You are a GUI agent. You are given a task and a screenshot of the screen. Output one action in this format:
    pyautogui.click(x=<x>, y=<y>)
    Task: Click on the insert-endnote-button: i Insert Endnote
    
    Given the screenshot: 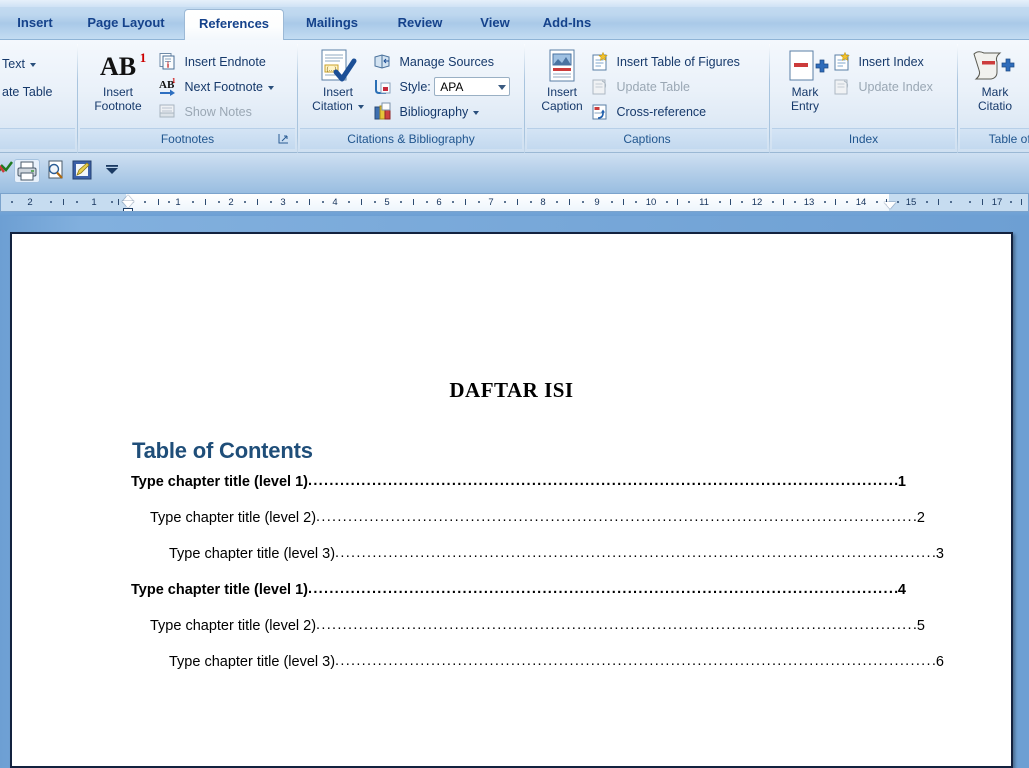 What is the action you would take?
    pyautogui.click(x=212, y=62)
    